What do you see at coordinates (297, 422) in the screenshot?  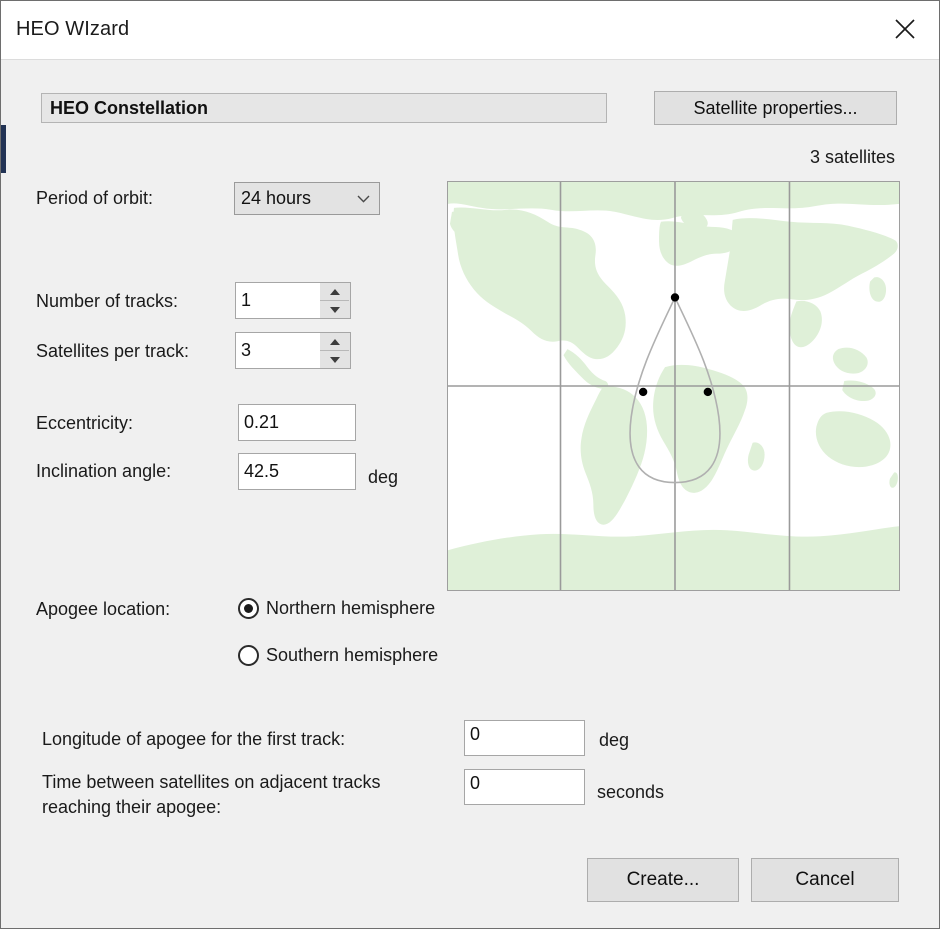 I see `eccentricity-input: 0.21` at bounding box center [297, 422].